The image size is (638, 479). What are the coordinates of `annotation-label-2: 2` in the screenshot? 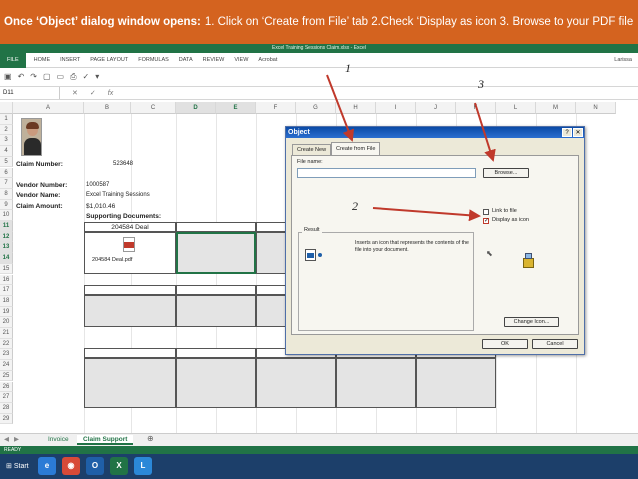 It's located at (355, 206).